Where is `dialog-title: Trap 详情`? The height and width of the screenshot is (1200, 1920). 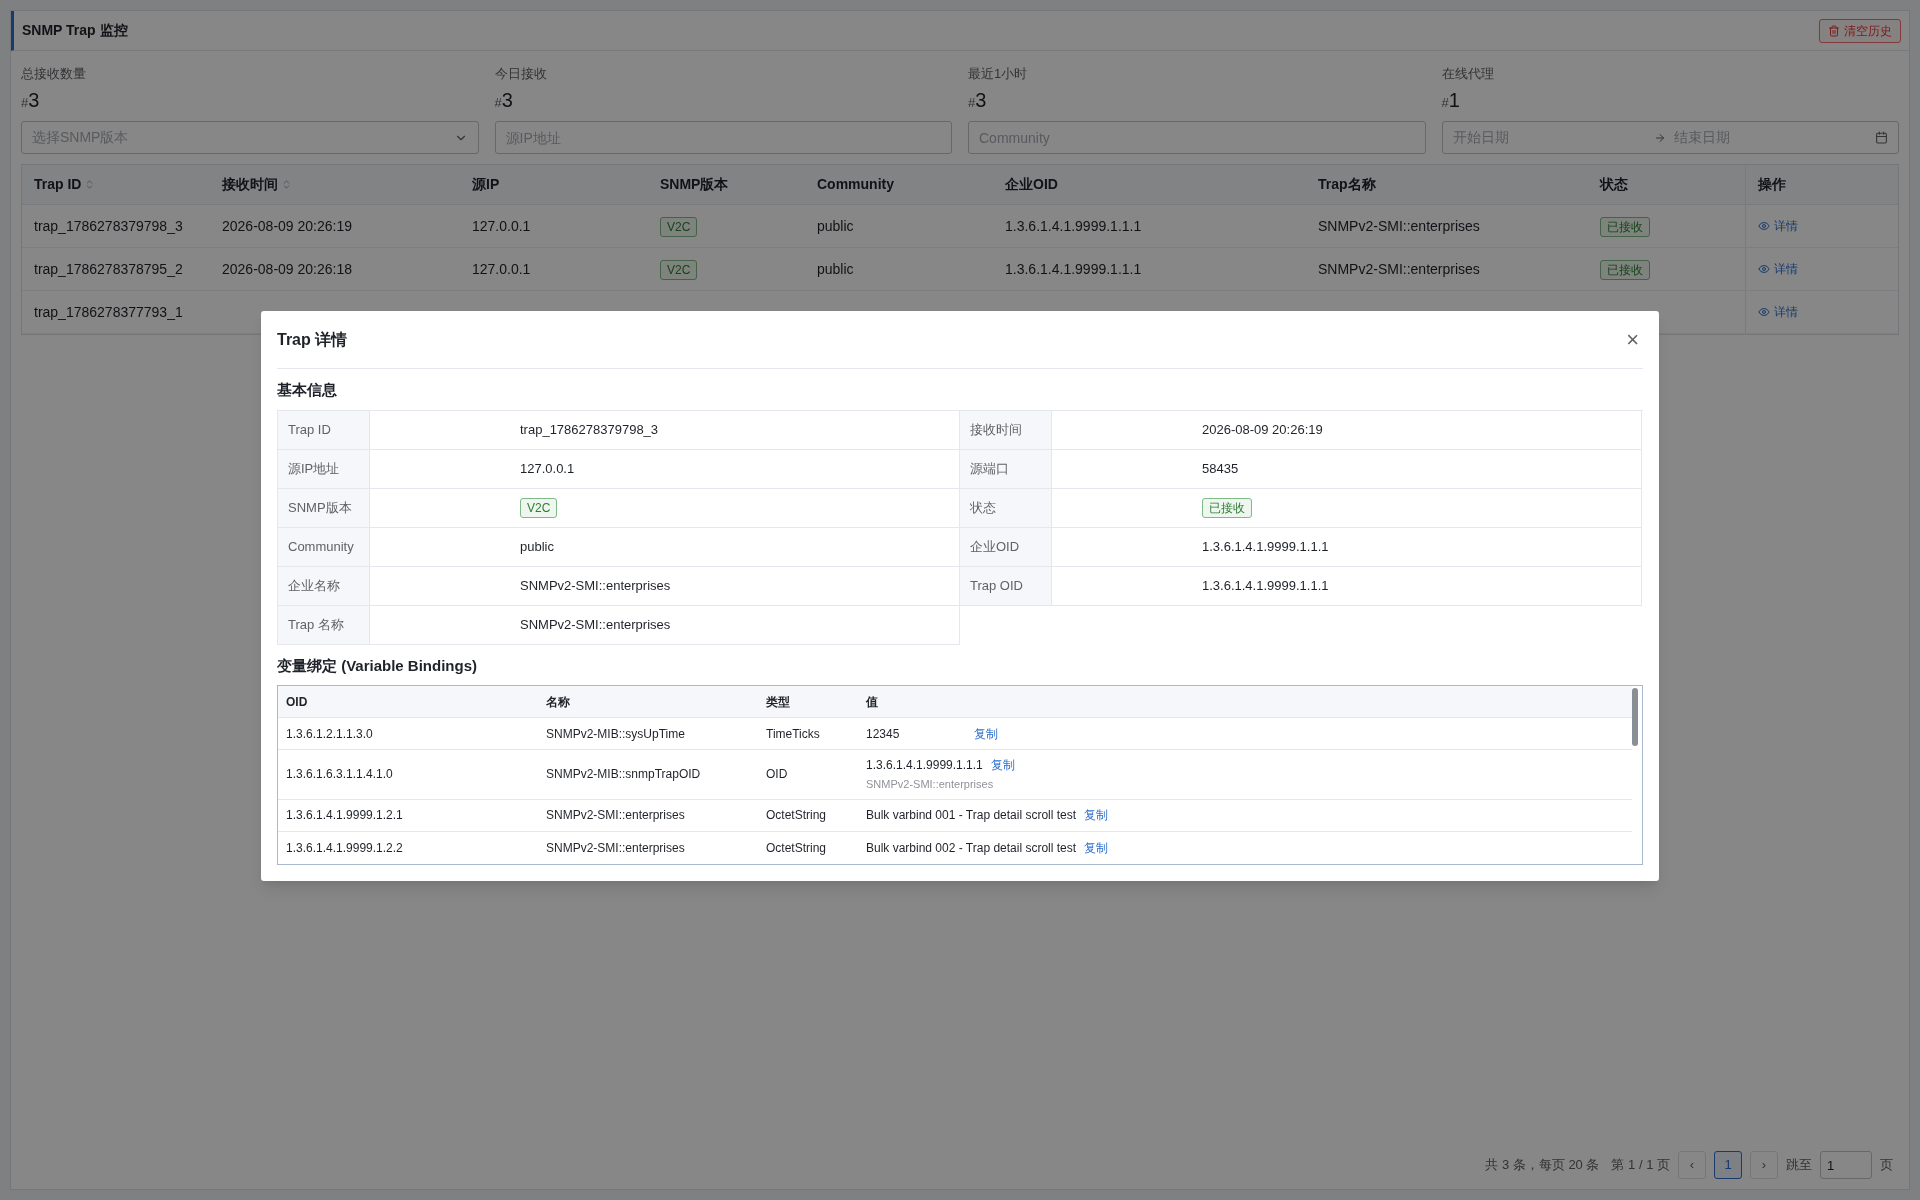
dialog-title: Trap 详情 is located at coordinates (312, 339).